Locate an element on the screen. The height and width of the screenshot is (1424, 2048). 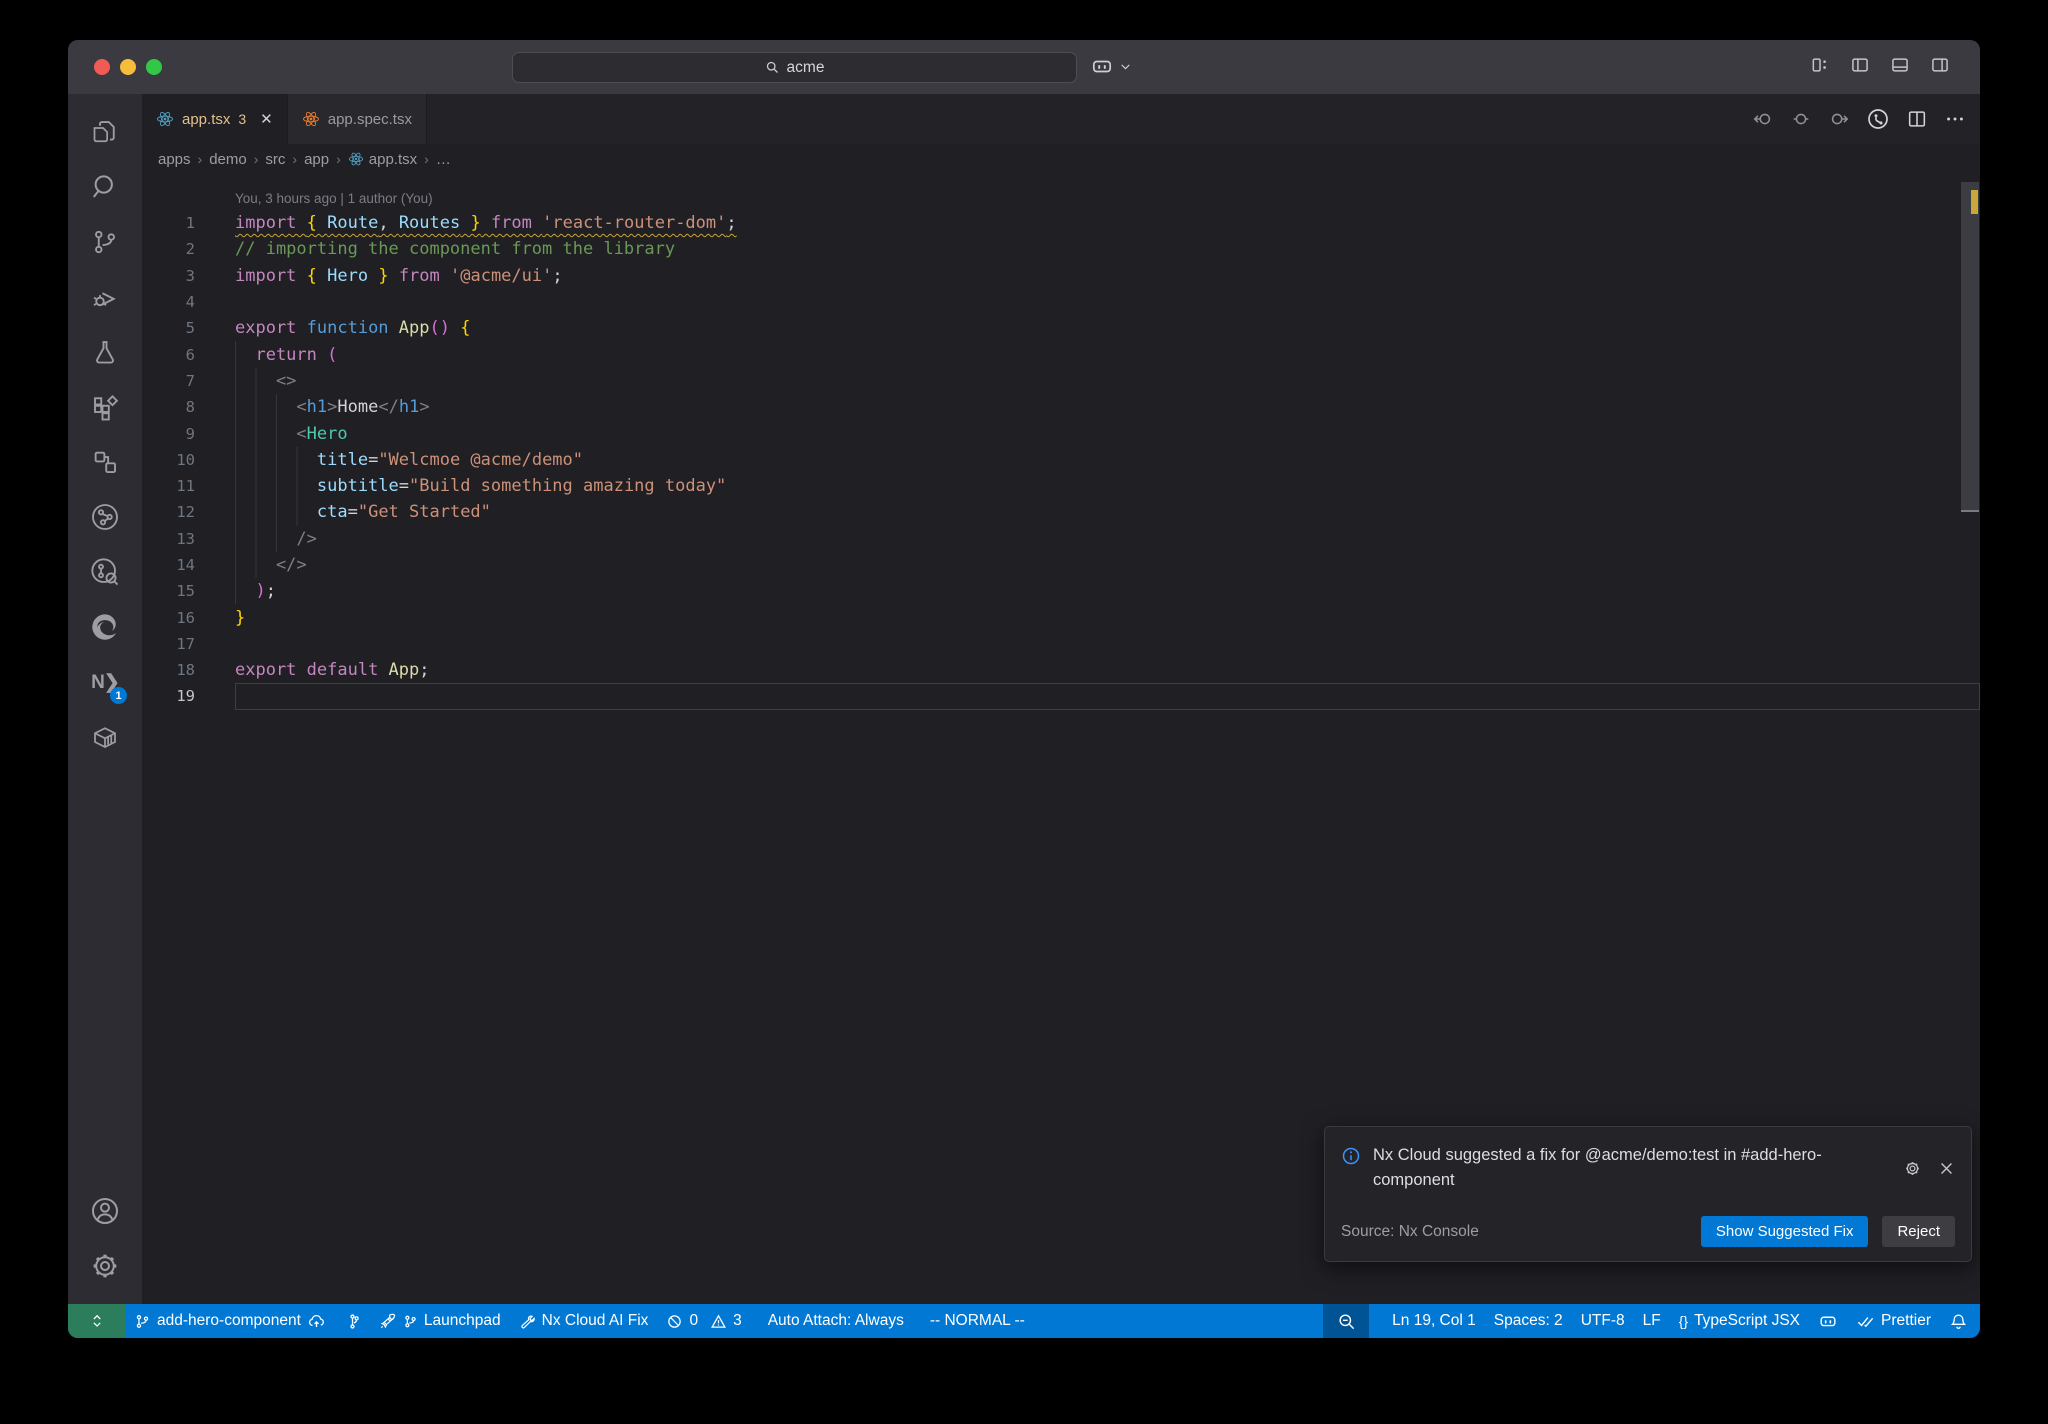
notification-close-icon is located at coordinates (1946, 1168).